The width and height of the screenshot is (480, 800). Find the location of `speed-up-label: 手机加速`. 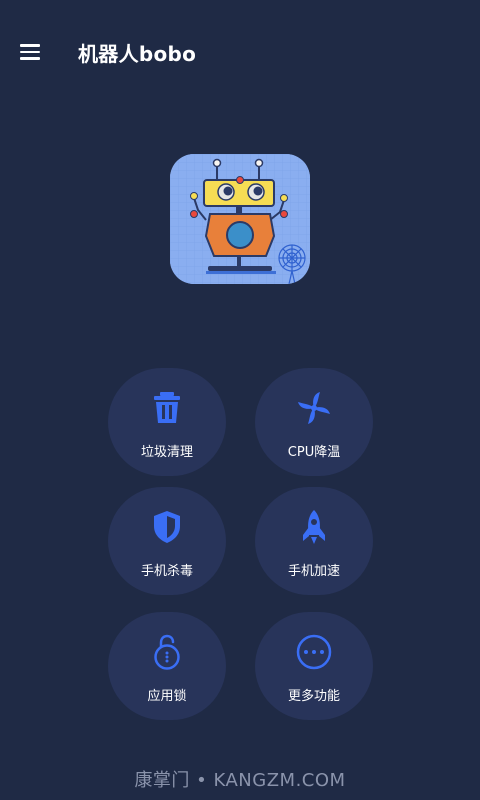

speed-up-label: 手机加速 is located at coordinates (313, 571).